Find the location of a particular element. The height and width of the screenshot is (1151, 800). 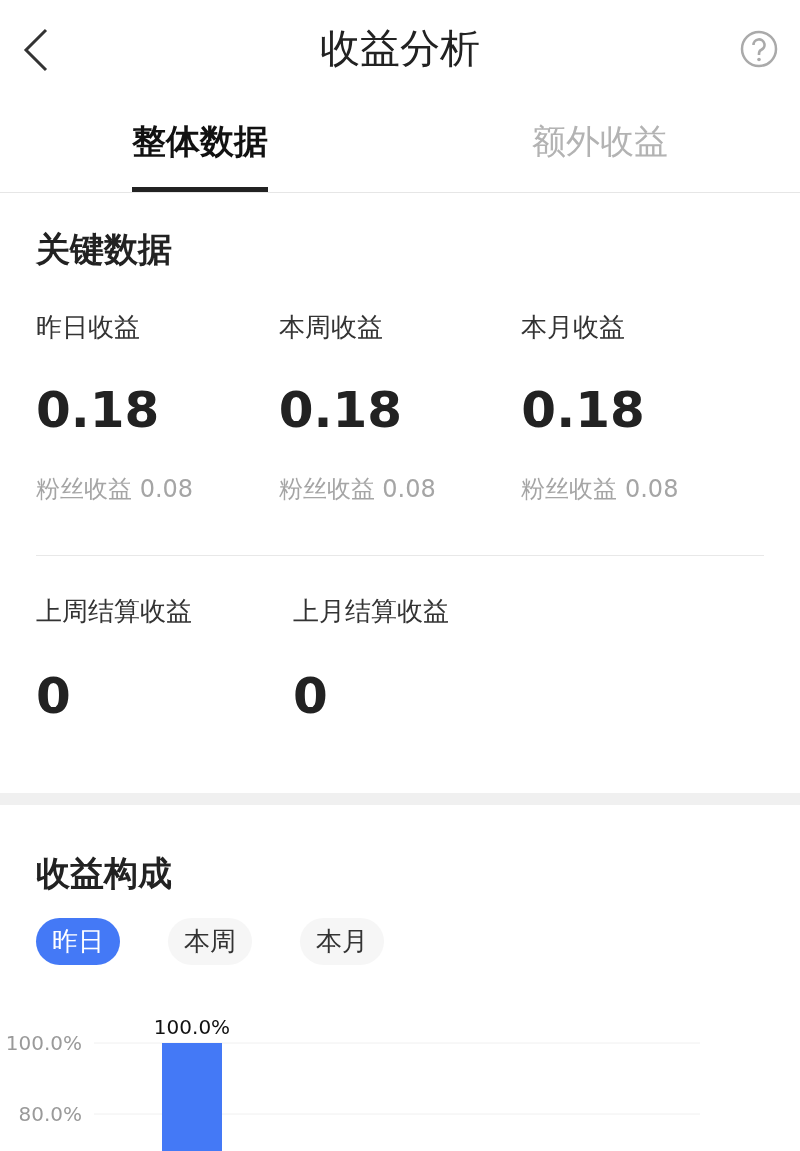

value-label: 100.0% is located at coordinates (192, 1026).